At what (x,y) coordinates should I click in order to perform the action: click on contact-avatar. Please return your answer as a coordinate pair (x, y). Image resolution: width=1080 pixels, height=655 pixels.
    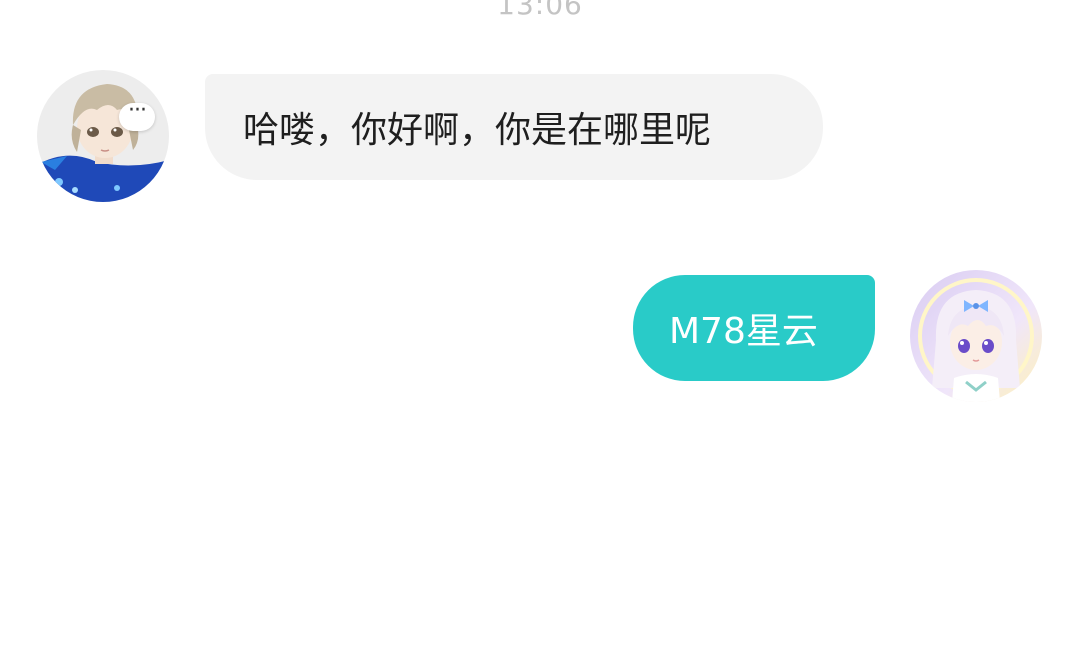
    Looking at the image, I should click on (103, 136).